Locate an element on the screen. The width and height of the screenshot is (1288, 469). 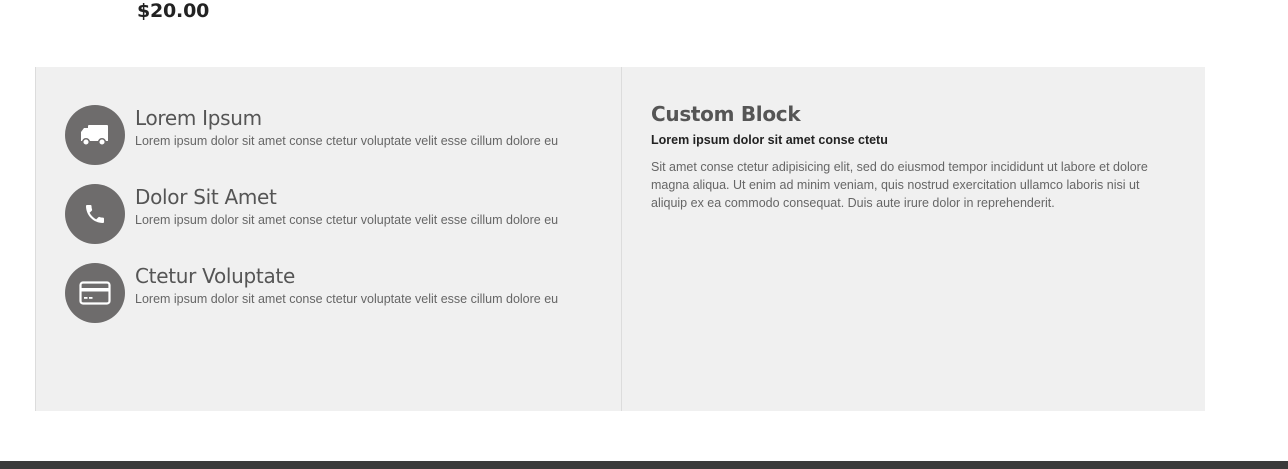
custom-block-title: Custom Block is located at coordinates (726, 114).